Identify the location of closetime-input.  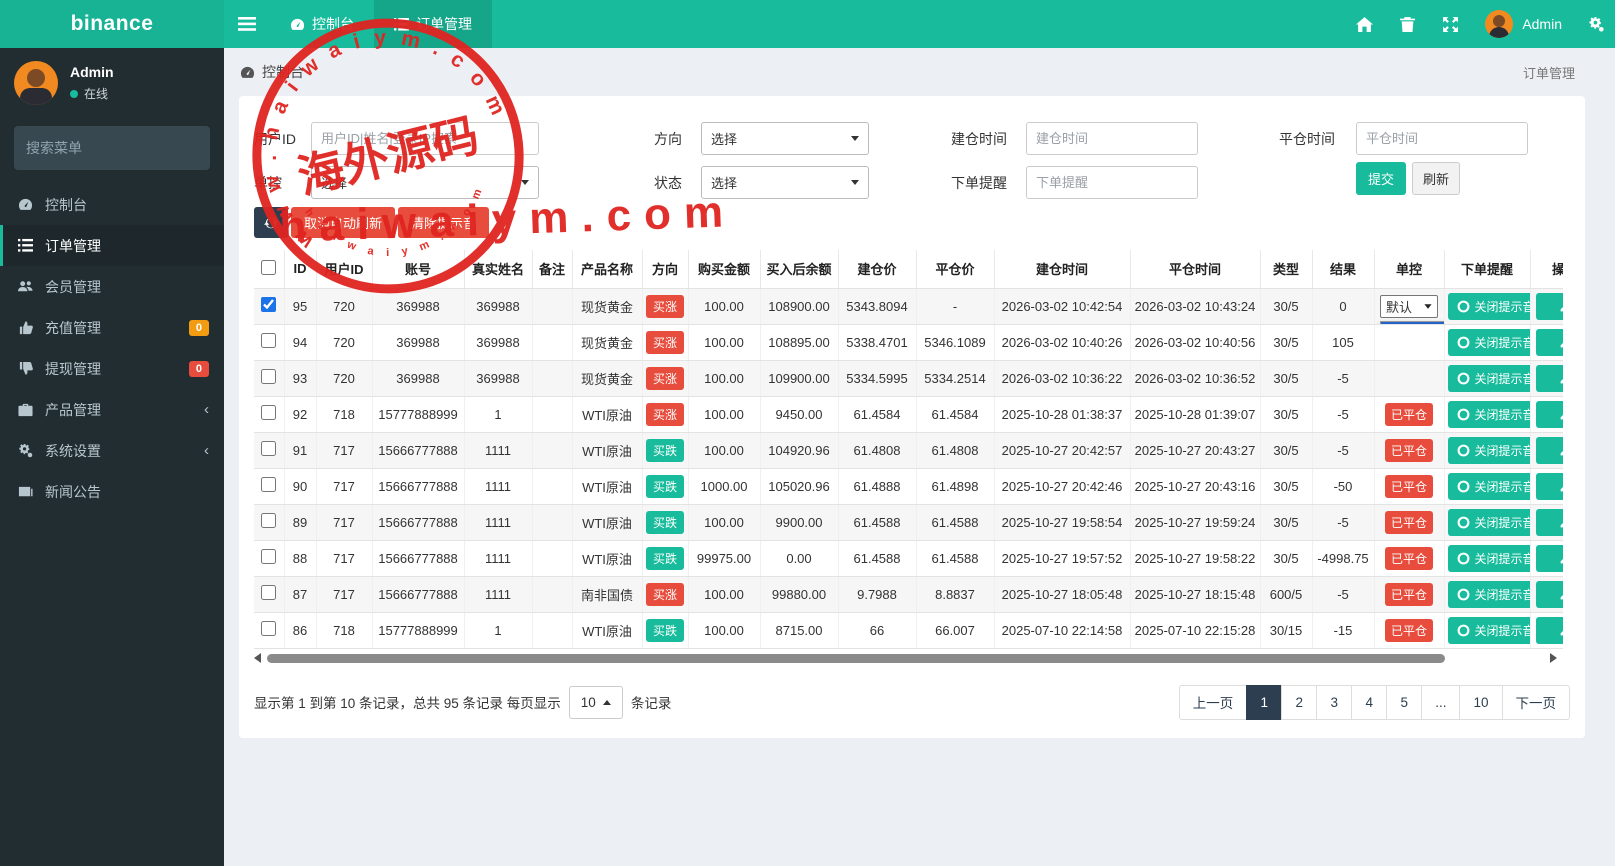
(1442, 138).